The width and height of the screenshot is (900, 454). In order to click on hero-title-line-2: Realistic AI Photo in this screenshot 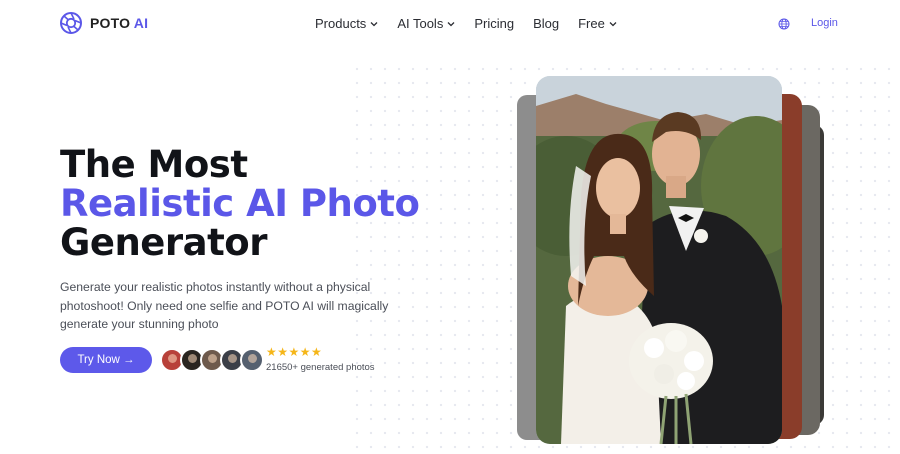, I will do `click(240, 203)`.